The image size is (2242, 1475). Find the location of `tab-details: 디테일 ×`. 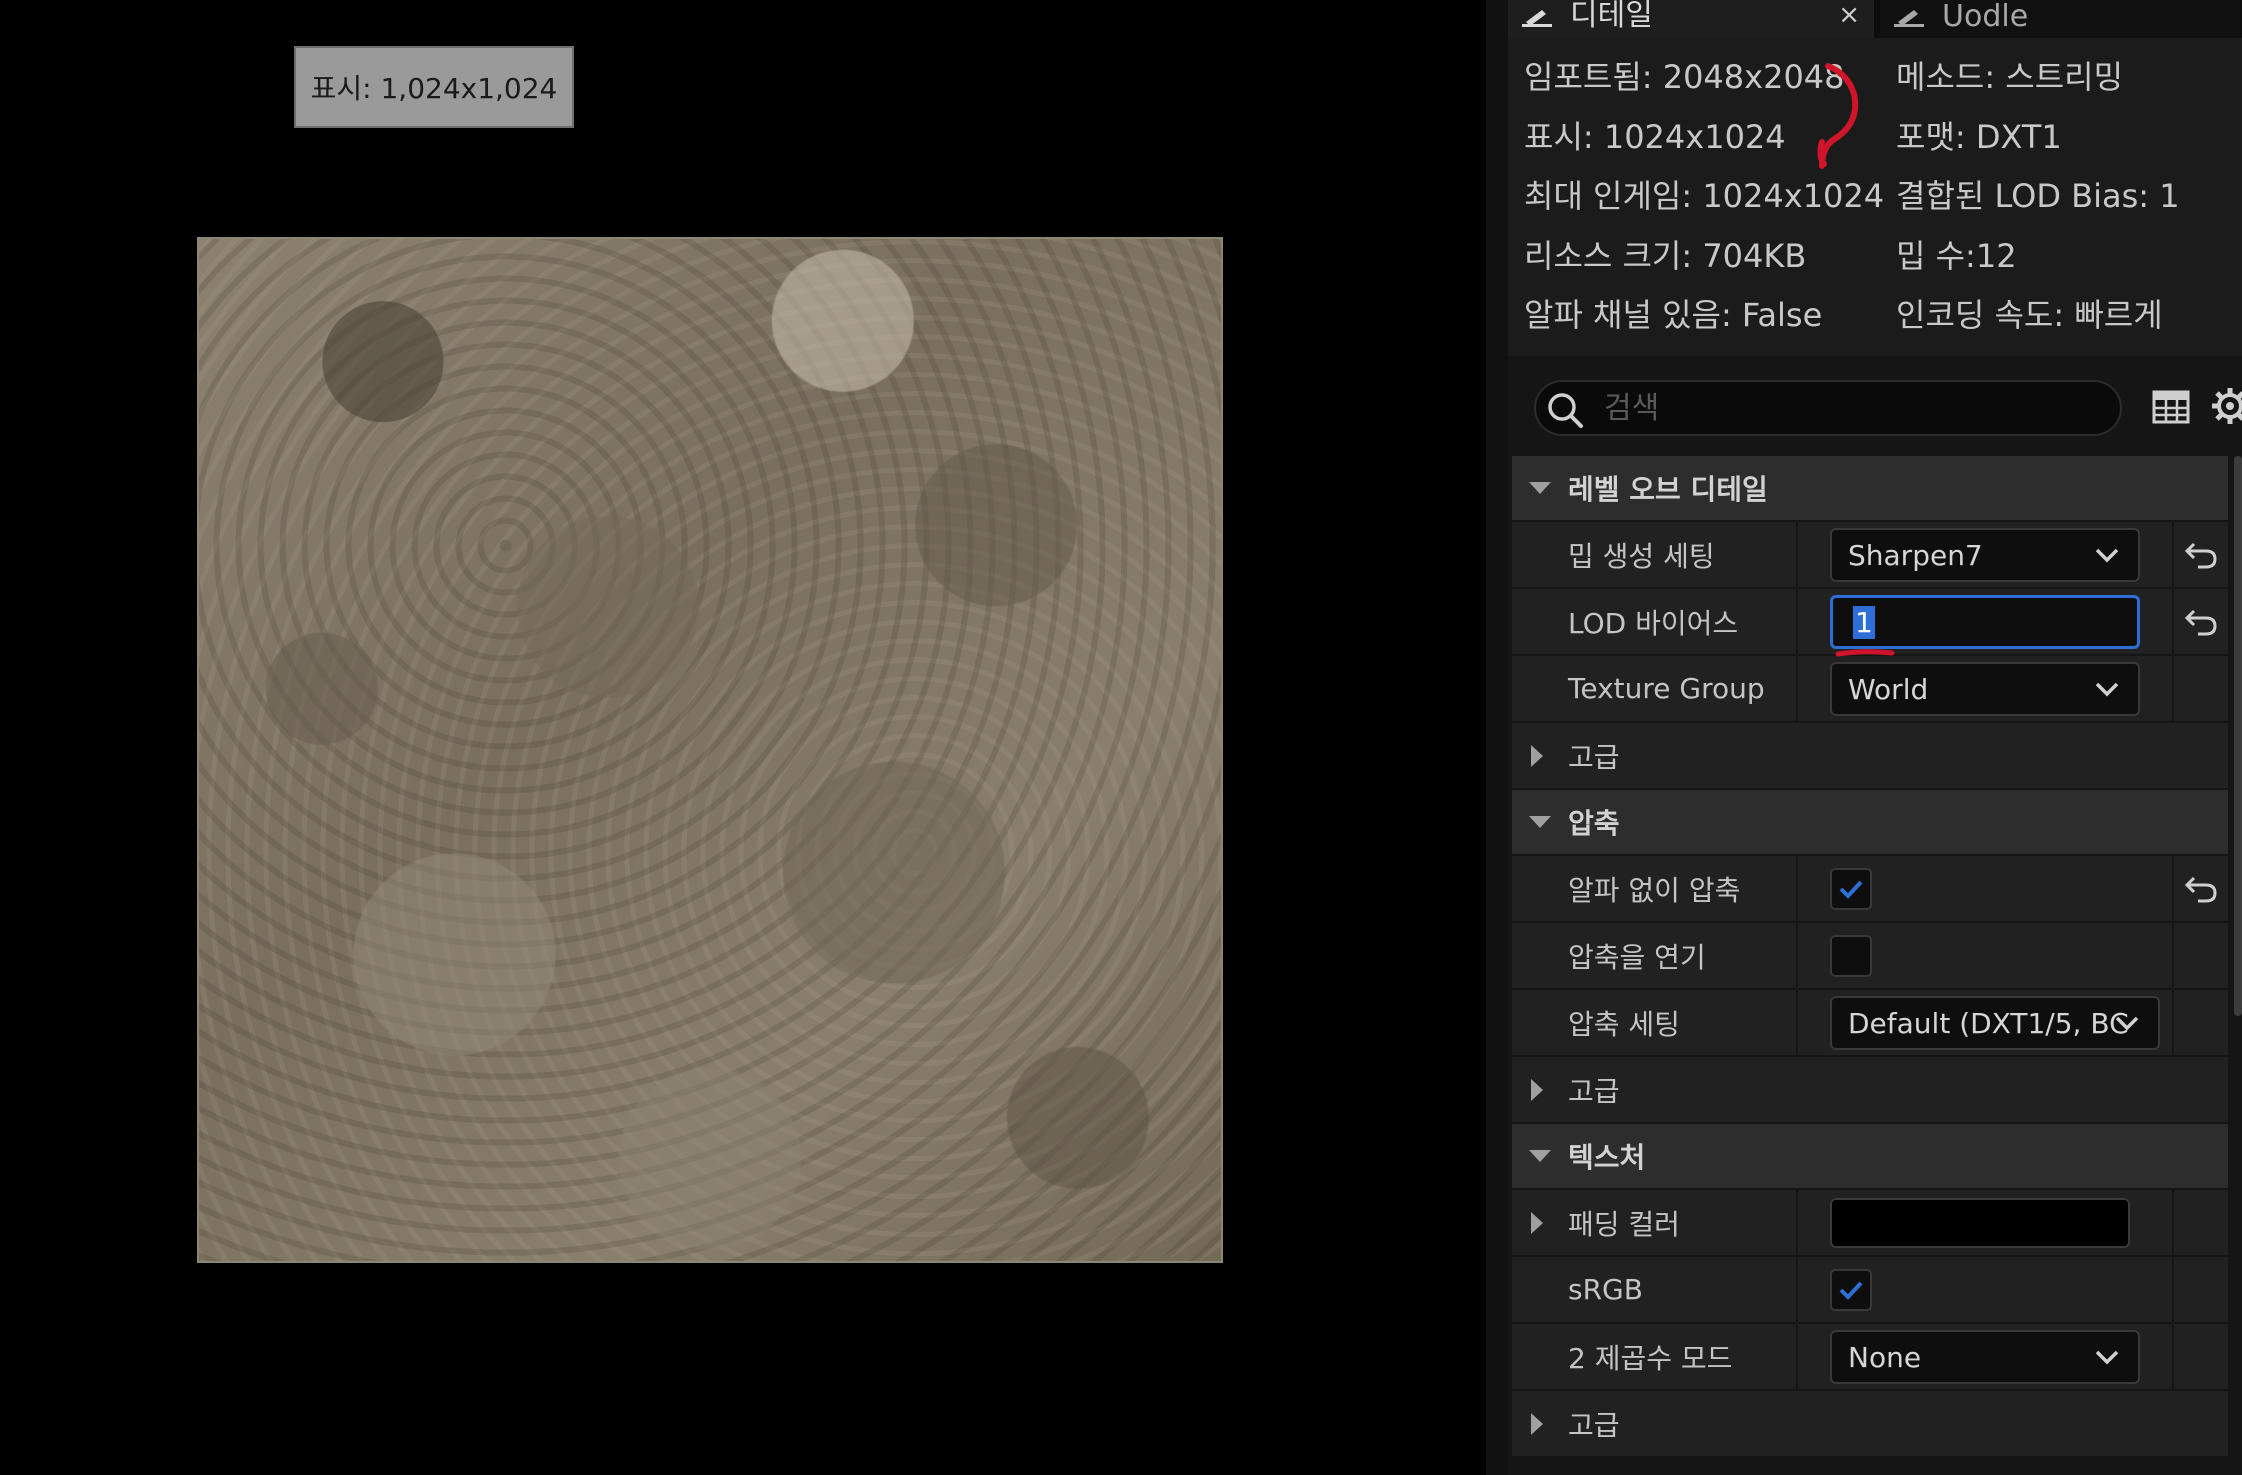

tab-details: 디테일 × is located at coordinates (1691, 19).